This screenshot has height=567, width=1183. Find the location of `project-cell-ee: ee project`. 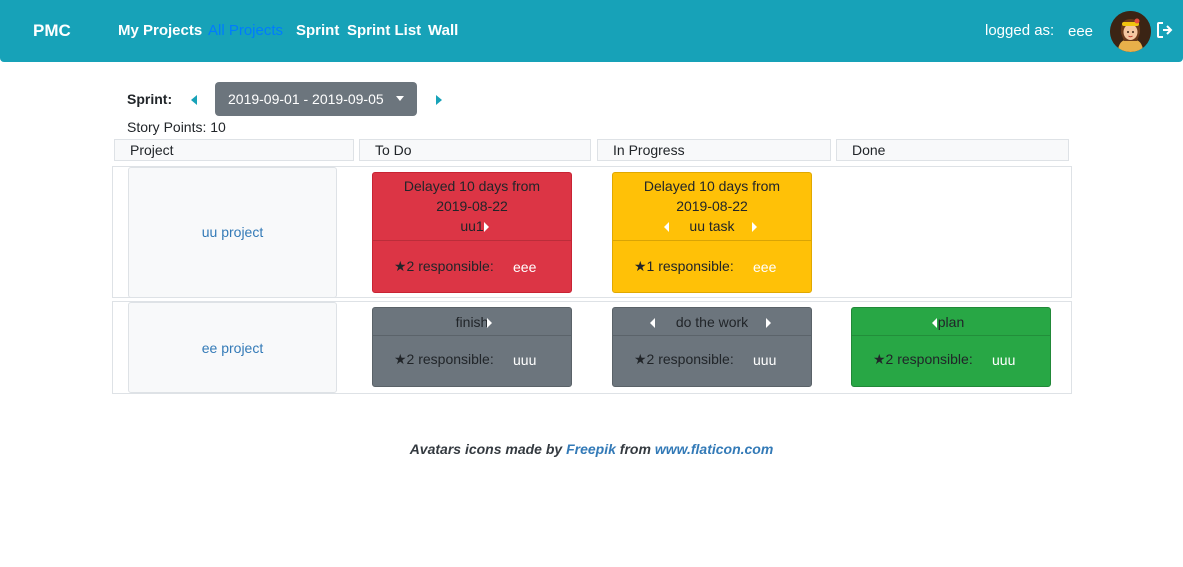

project-cell-ee: ee project is located at coordinates (232, 347).